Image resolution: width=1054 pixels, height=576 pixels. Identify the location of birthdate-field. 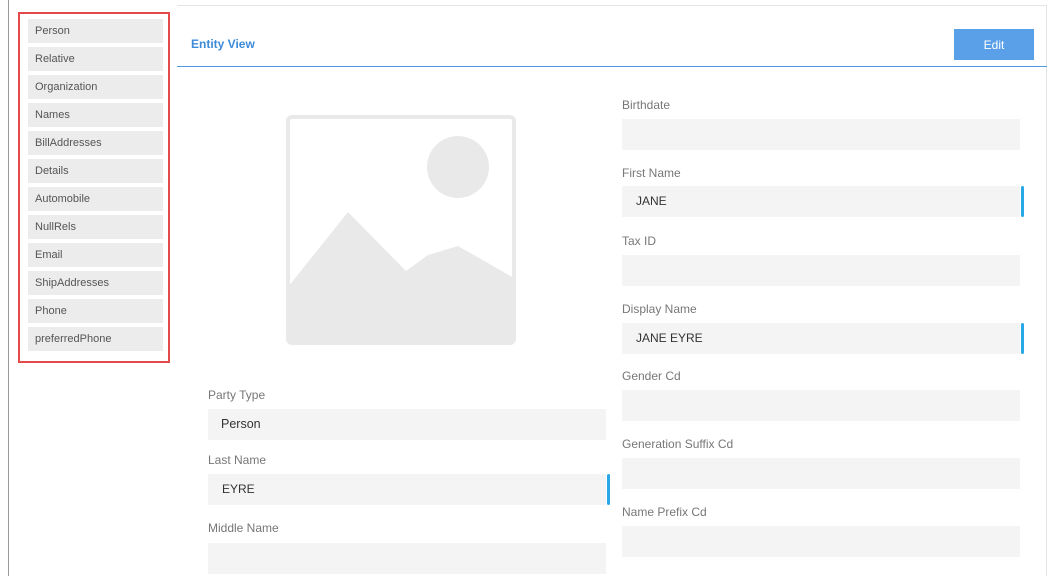
(821, 134).